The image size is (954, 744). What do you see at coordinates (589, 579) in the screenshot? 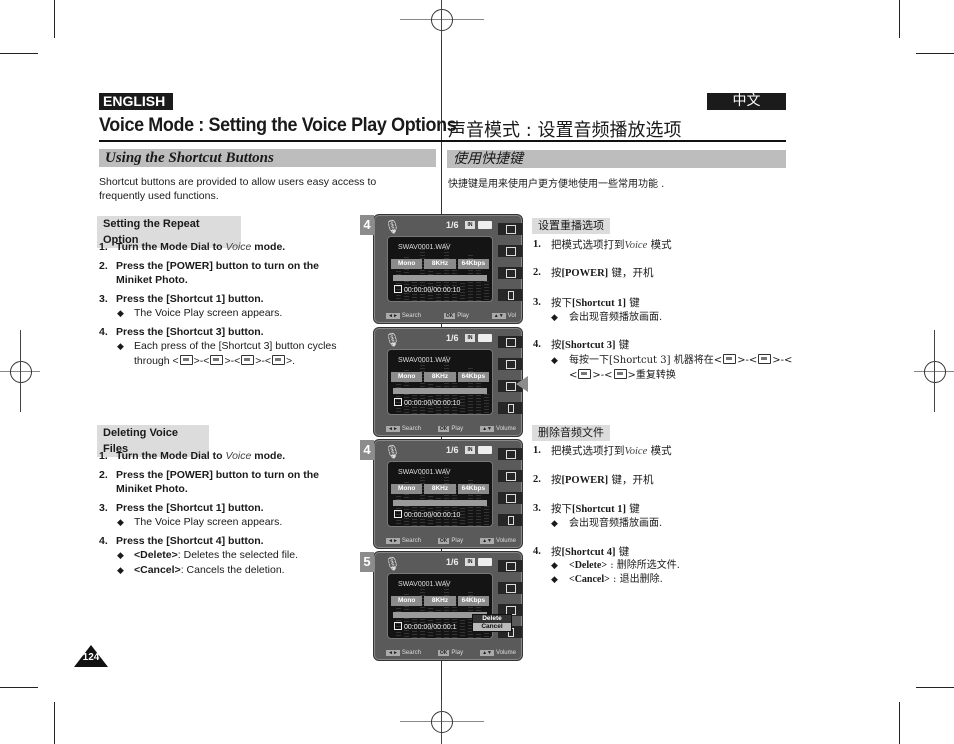
I see `cancel-option-label: <Cancel>` at bounding box center [589, 579].